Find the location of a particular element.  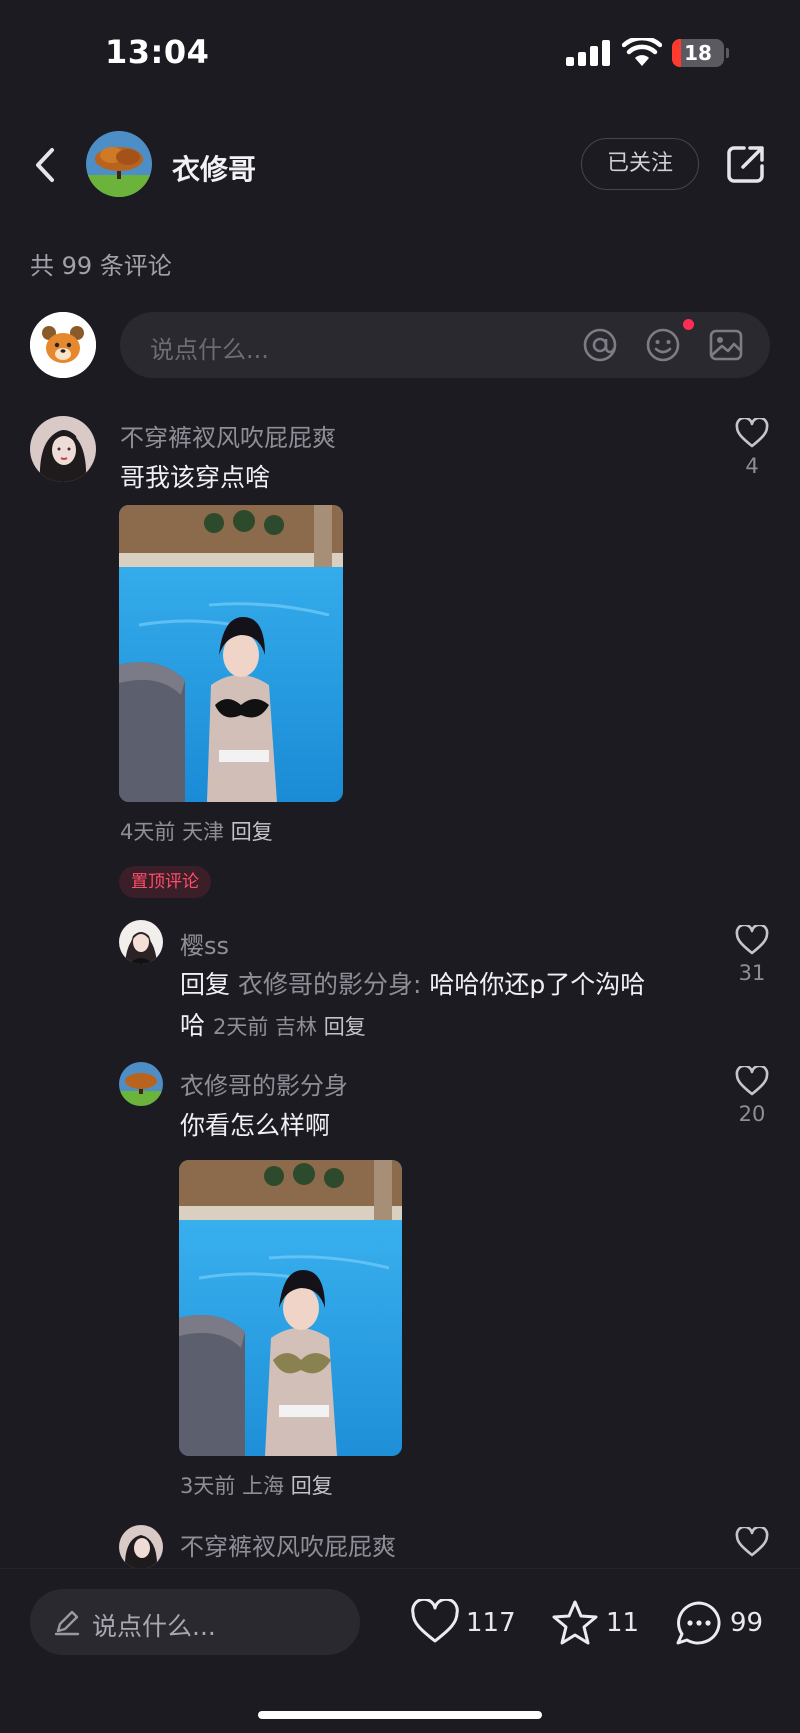

home-indicator is located at coordinates (400, 1715).